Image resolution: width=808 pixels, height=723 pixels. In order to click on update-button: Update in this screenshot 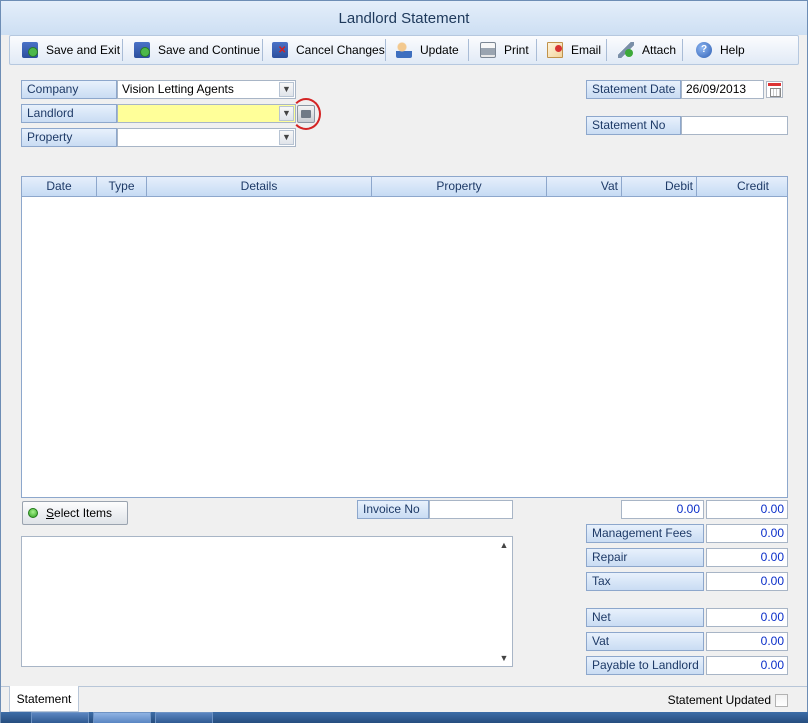, I will do `click(427, 50)`.